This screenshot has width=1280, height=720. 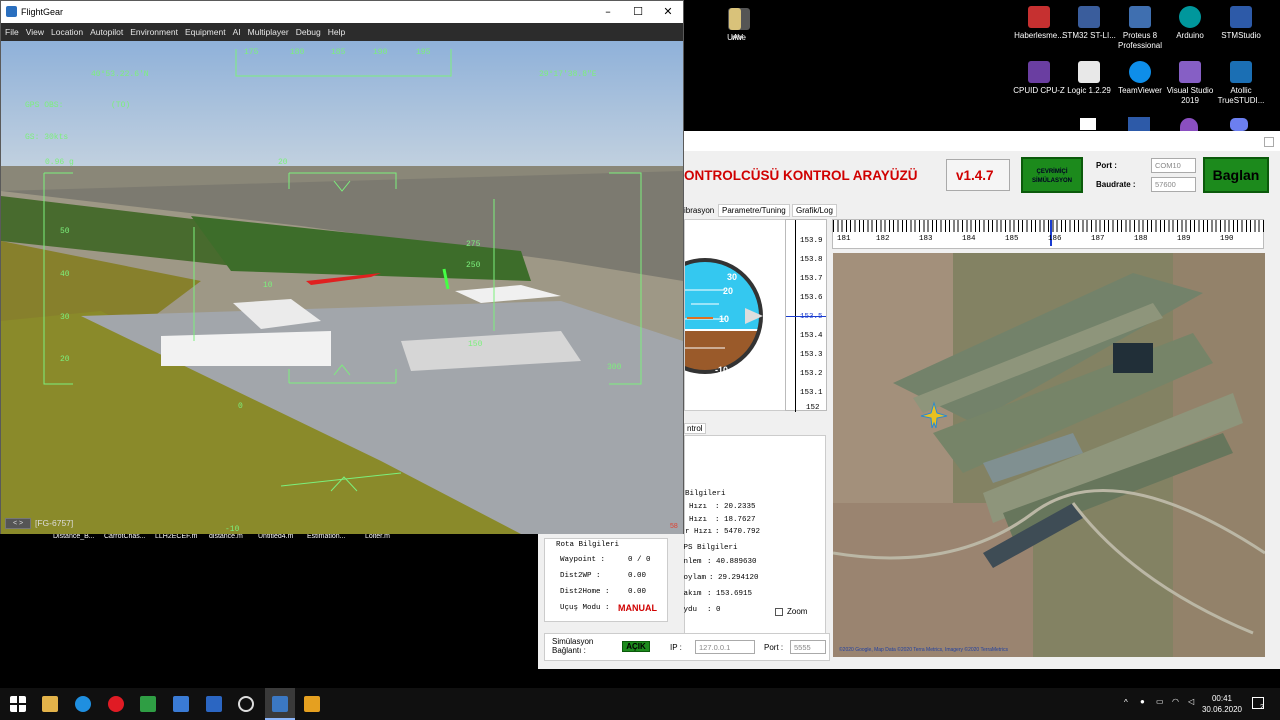 I want to click on menu-equipment: Equipment, so click(x=205, y=32).